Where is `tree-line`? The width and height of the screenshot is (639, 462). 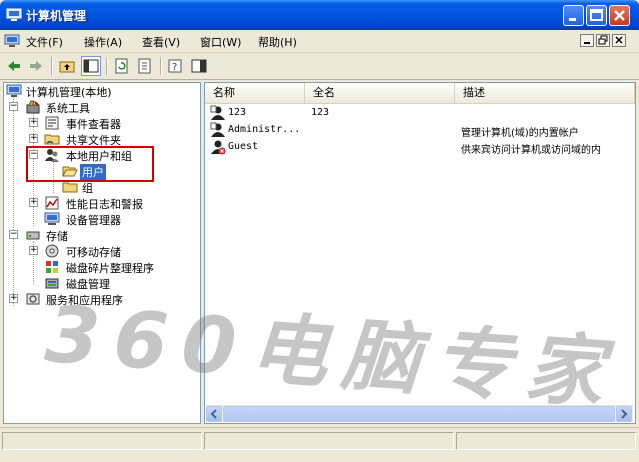
tree-line is located at coordinates (13, 201).